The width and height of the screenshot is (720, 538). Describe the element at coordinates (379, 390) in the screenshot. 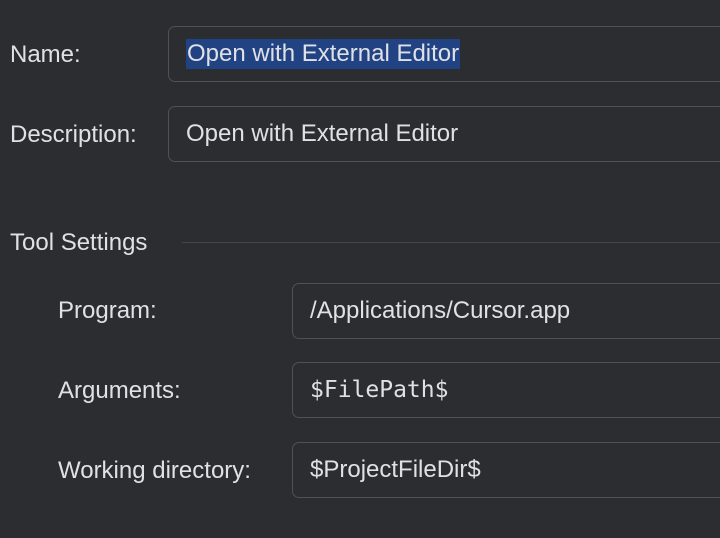

I see `arguments-field-value: $FilePath$` at that location.